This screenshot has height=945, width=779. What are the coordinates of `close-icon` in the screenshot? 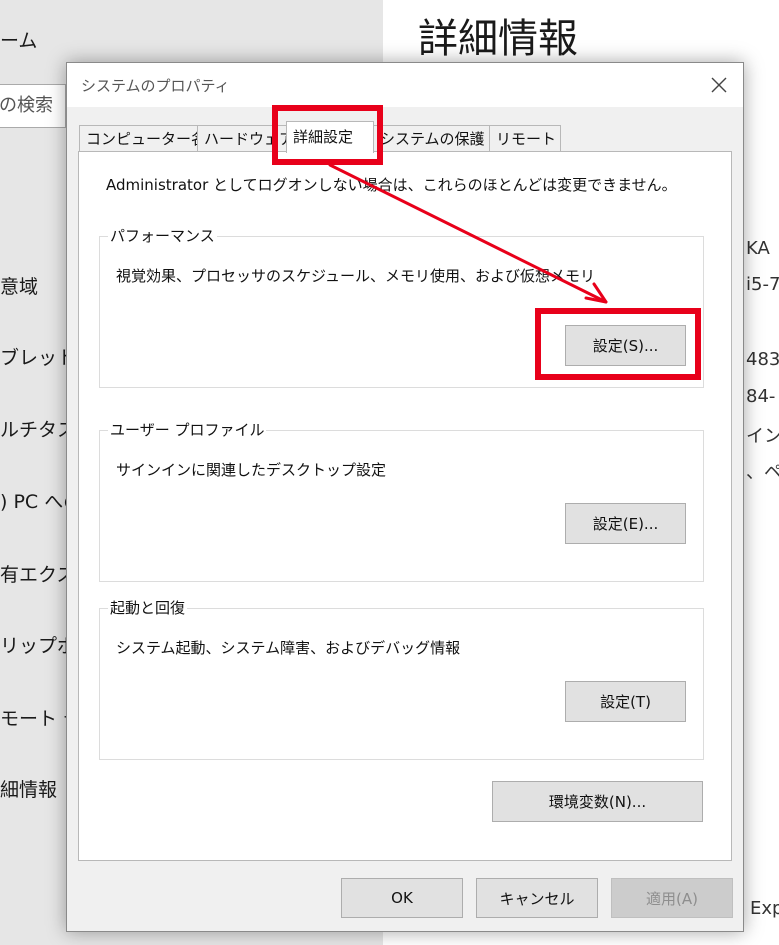 It's located at (719, 85).